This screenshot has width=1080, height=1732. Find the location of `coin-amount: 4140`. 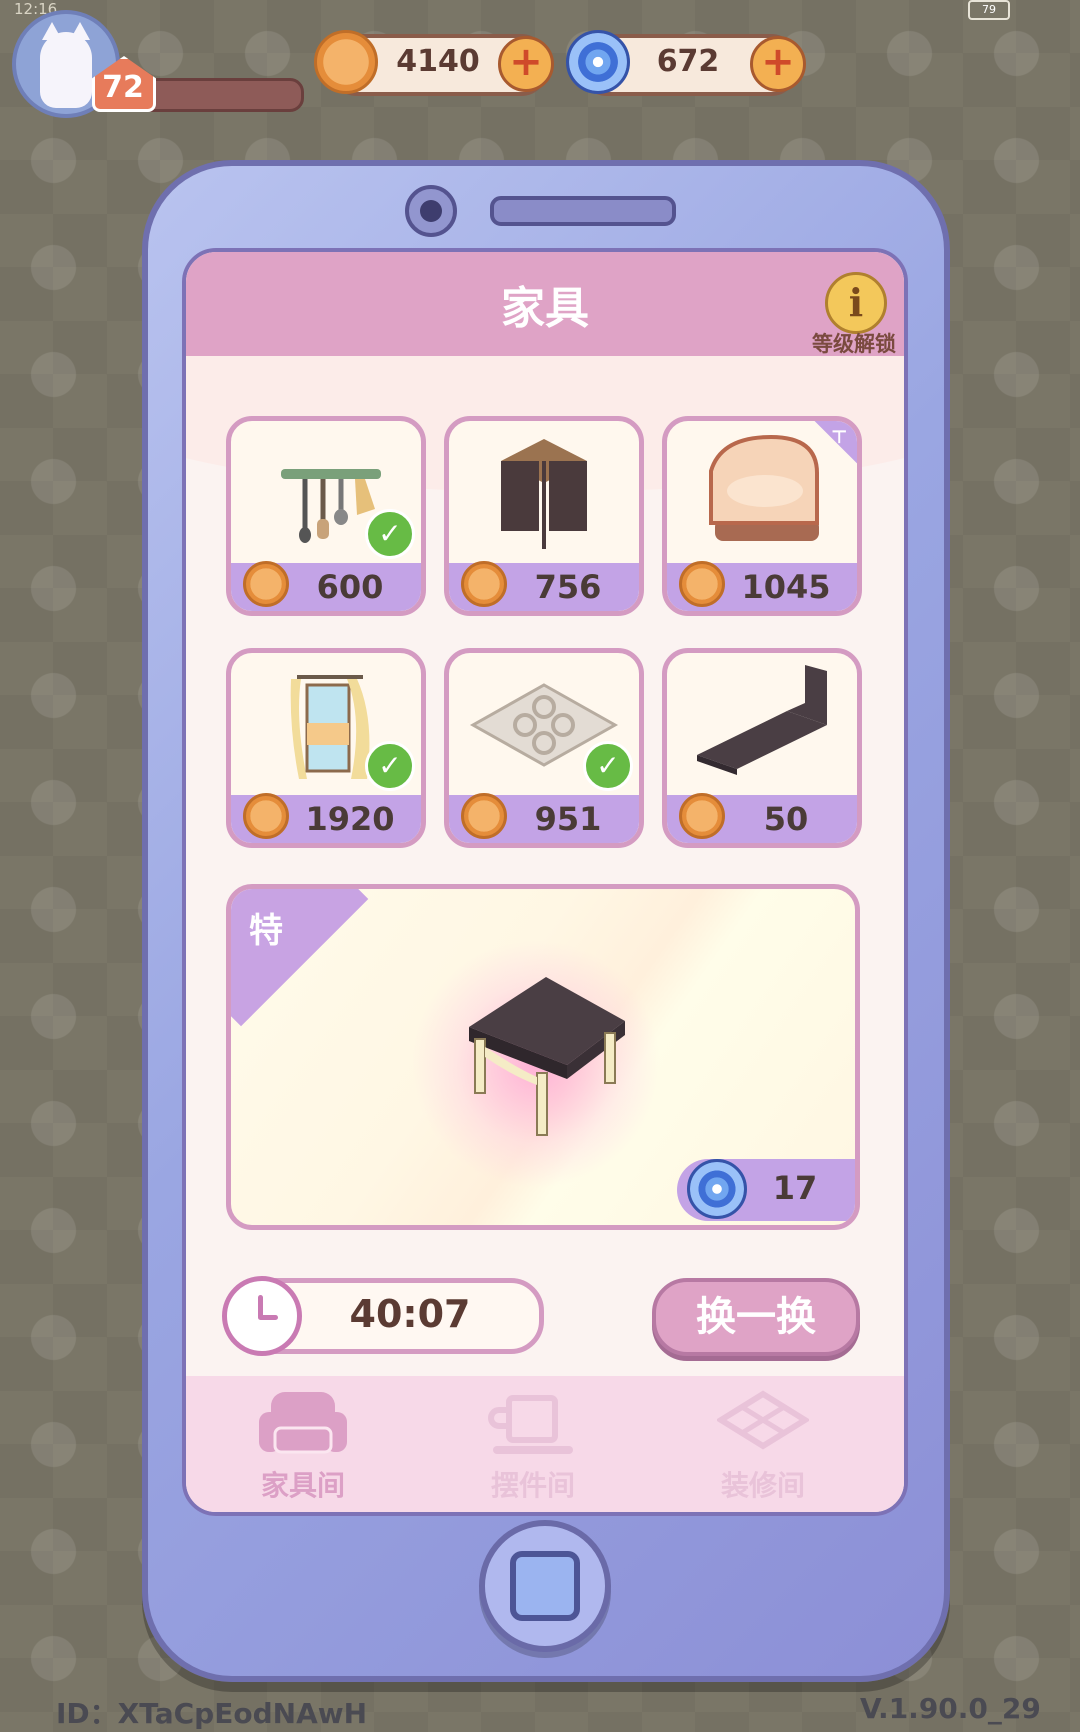

coin-amount: 4140 is located at coordinates (438, 61).